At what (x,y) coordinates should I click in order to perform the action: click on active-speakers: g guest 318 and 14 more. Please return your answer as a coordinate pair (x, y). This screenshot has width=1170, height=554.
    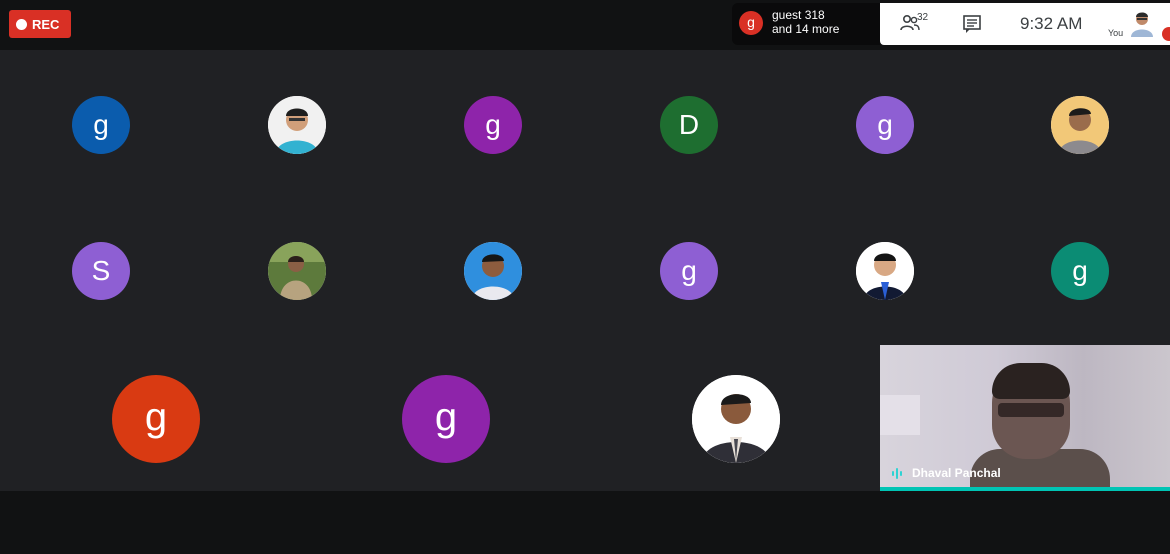
    Looking at the image, I should click on (806, 24).